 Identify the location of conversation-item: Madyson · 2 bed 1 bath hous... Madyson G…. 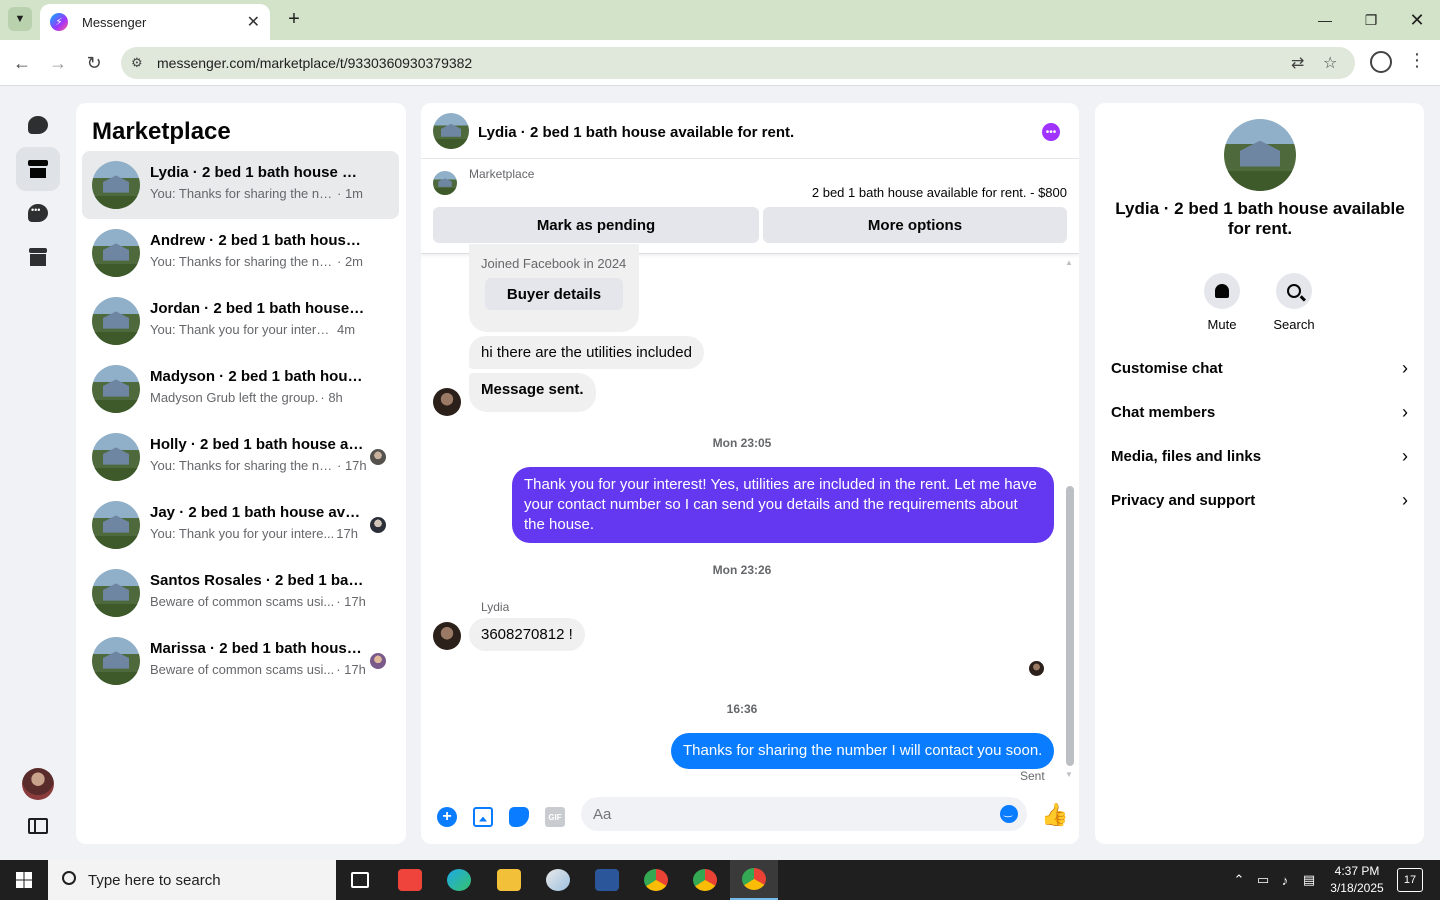
(240, 389).